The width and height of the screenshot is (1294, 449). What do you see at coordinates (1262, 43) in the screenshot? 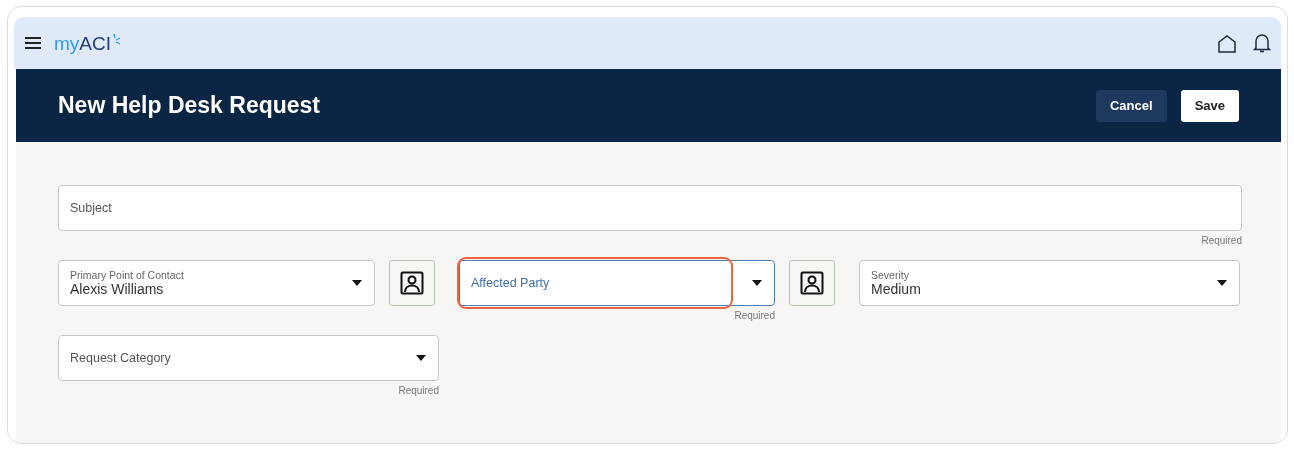
I see `bell-icon` at bounding box center [1262, 43].